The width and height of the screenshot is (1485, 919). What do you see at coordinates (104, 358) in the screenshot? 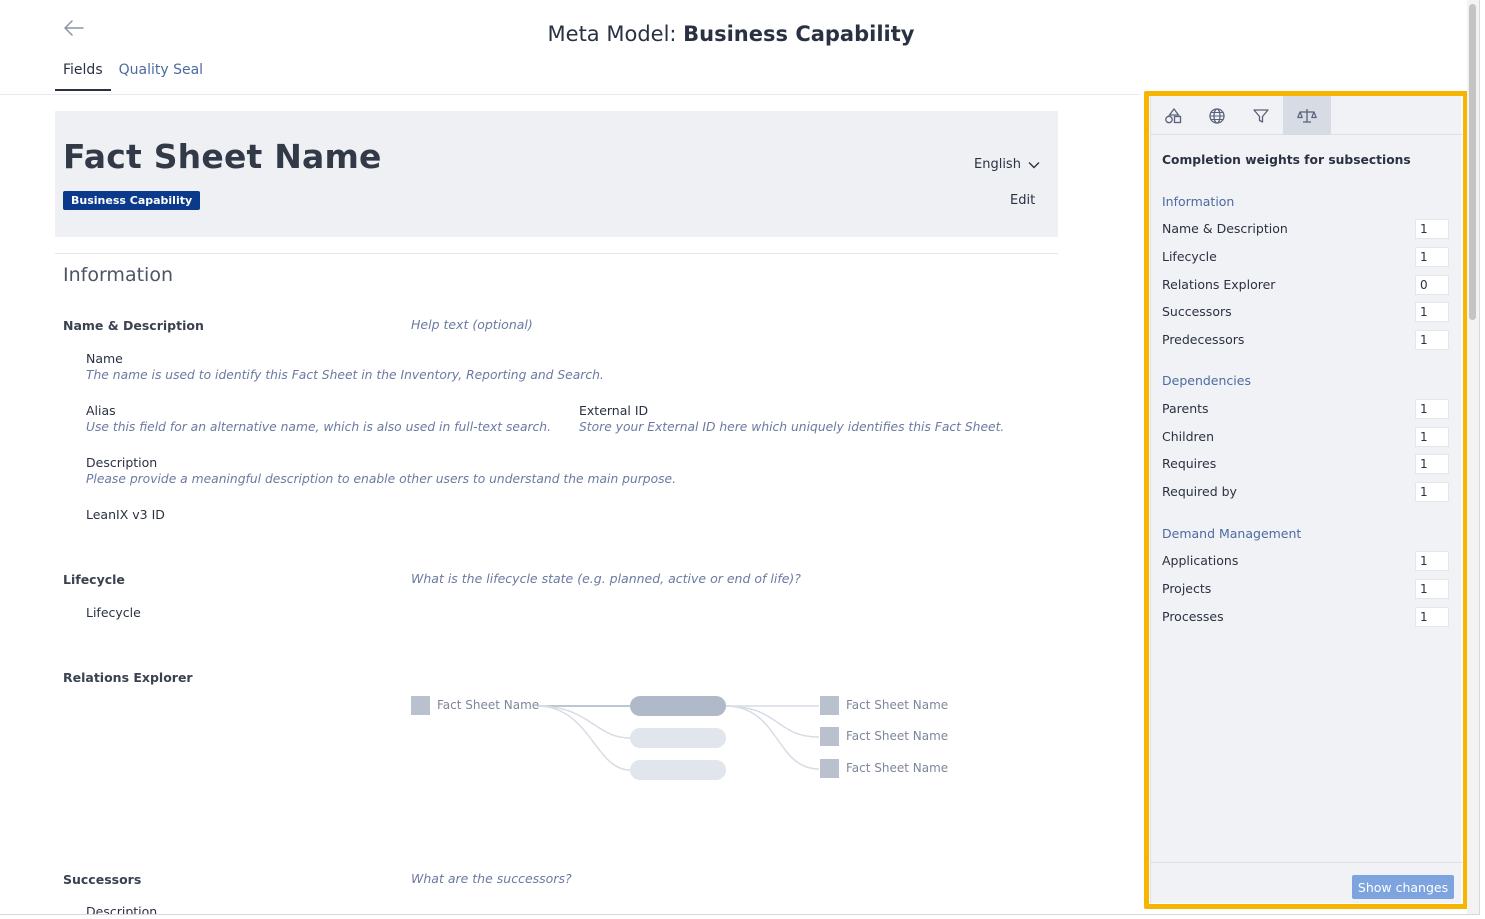
I see `field-label-name: Name` at bounding box center [104, 358].